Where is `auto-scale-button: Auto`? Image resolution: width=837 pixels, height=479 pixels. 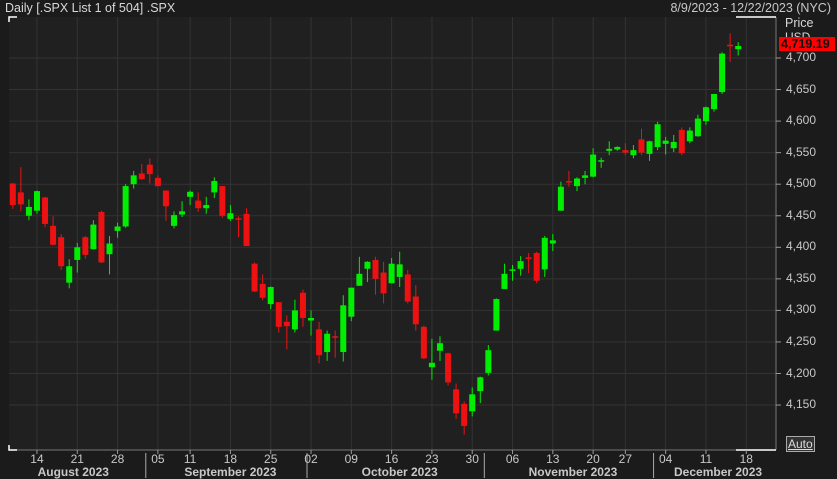 auto-scale-button: Auto is located at coordinates (800, 444).